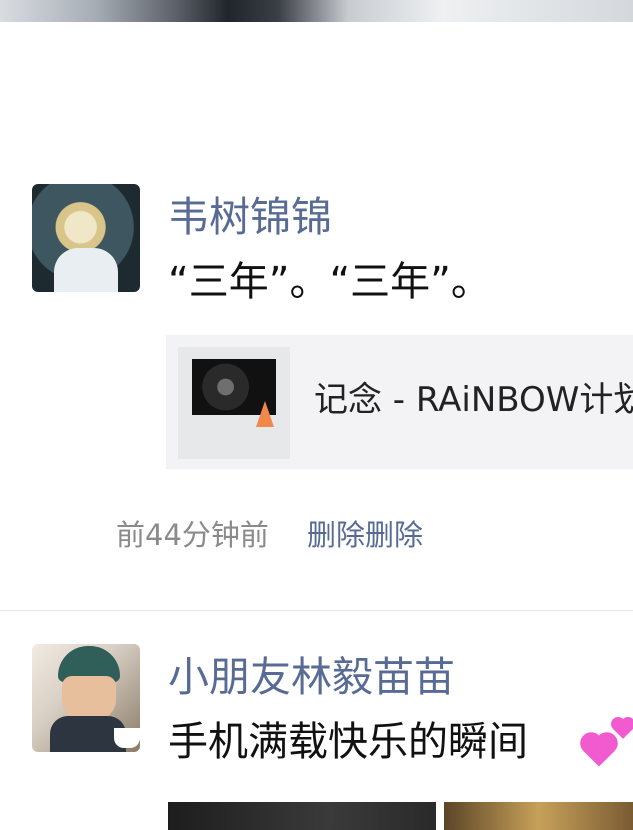 Image resolution: width=633 pixels, height=830 pixels. Describe the element at coordinates (86, 270) in the screenshot. I see `avatar-figure` at that location.